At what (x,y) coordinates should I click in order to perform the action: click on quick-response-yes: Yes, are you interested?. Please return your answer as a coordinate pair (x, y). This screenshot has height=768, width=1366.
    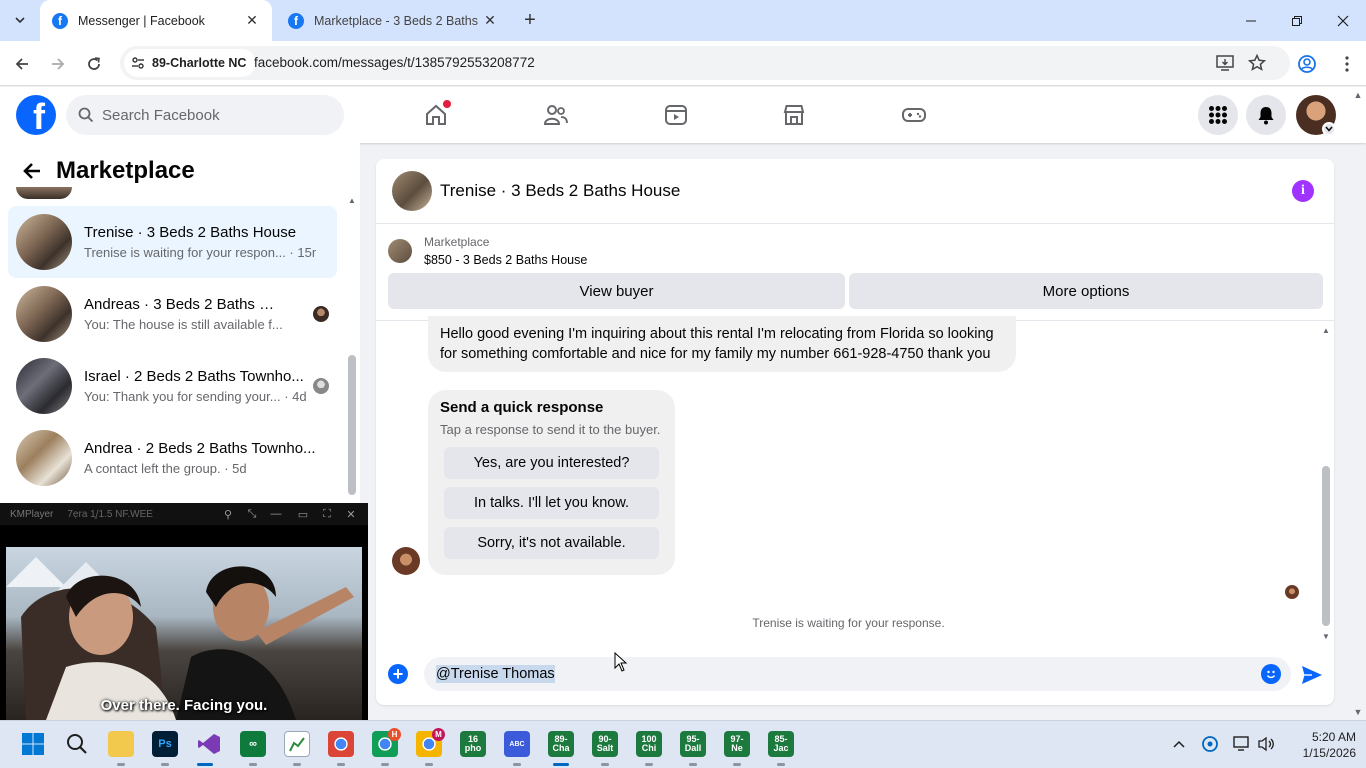
    Looking at the image, I should click on (551, 463).